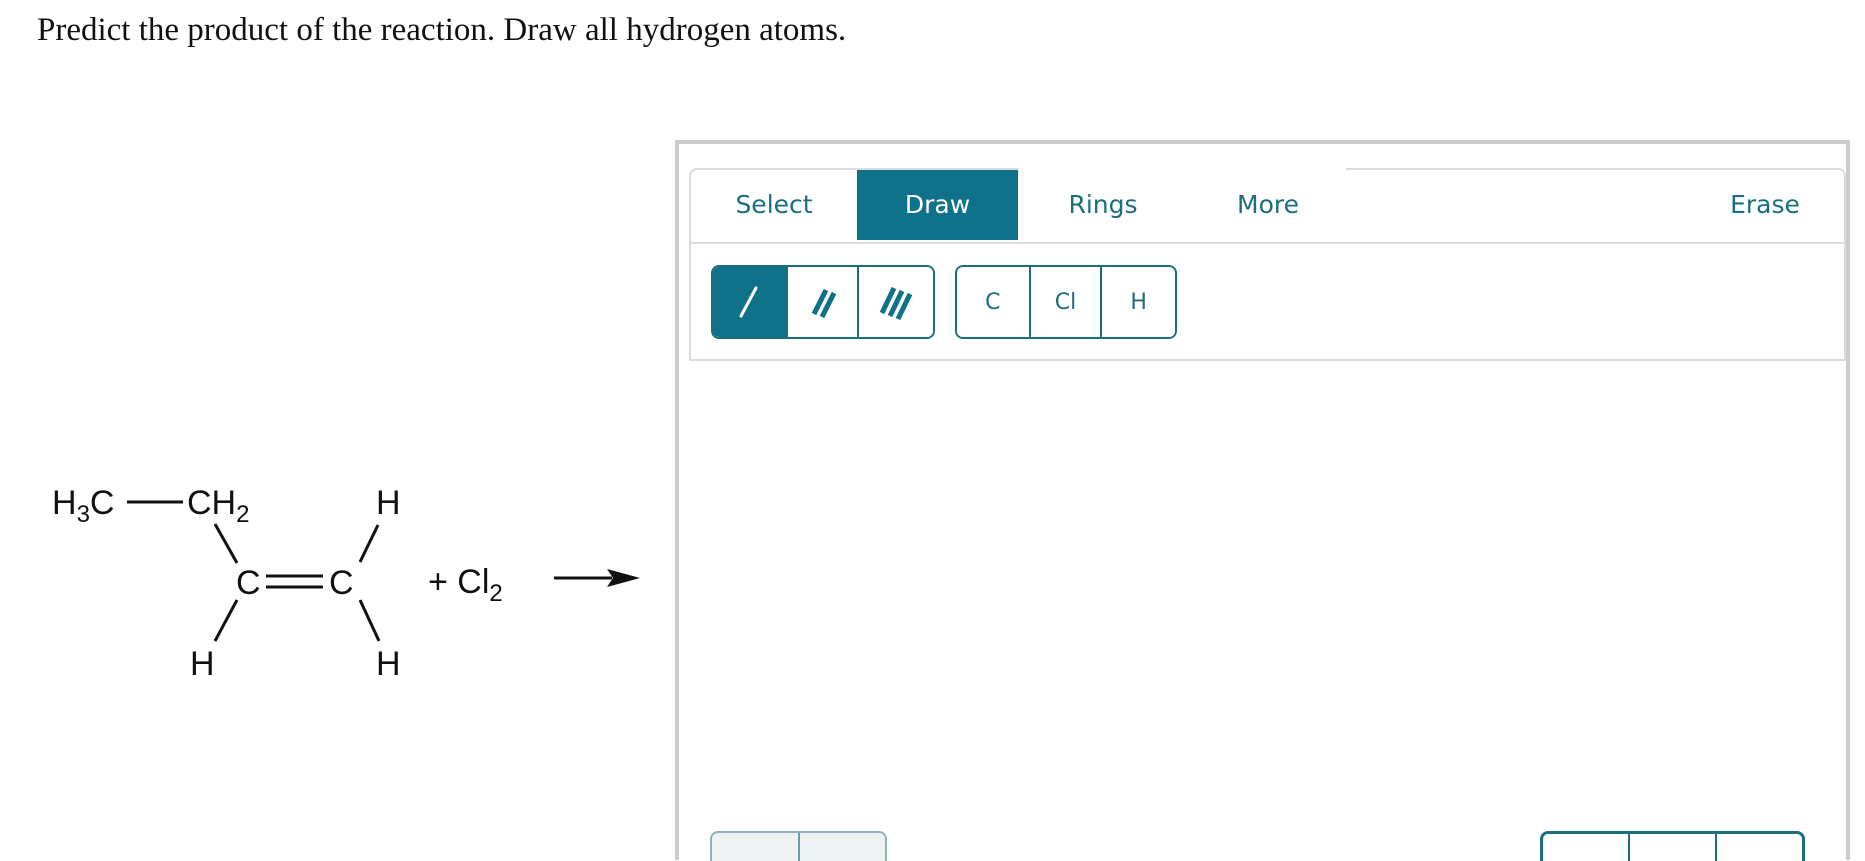 This screenshot has width=1865, height=861. Describe the element at coordinates (597, 578) in the screenshot. I see `reaction-arrow-icon` at that location.